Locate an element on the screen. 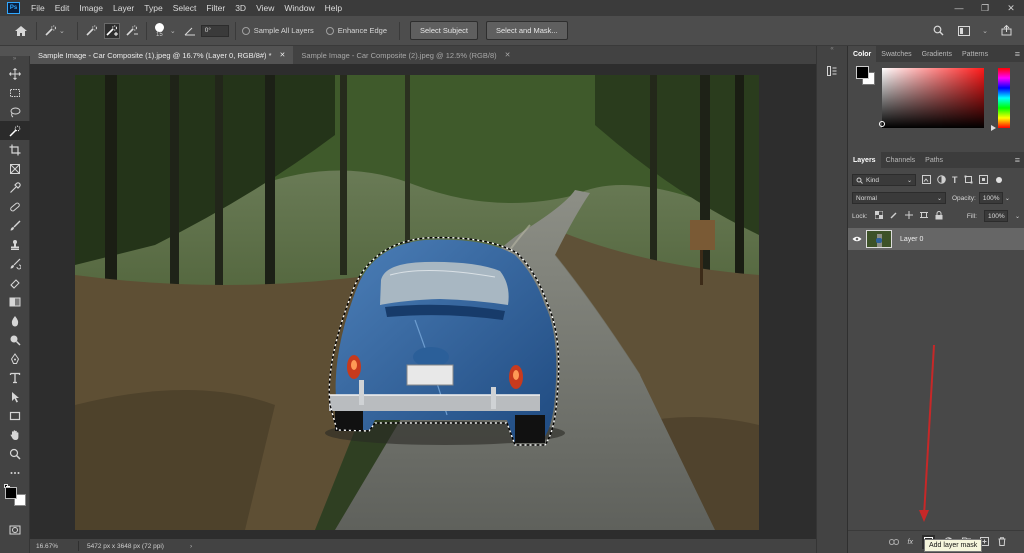 This screenshot has height=553, width=1024. tab-gradients: Gradients is located at coordinates (937, 54).